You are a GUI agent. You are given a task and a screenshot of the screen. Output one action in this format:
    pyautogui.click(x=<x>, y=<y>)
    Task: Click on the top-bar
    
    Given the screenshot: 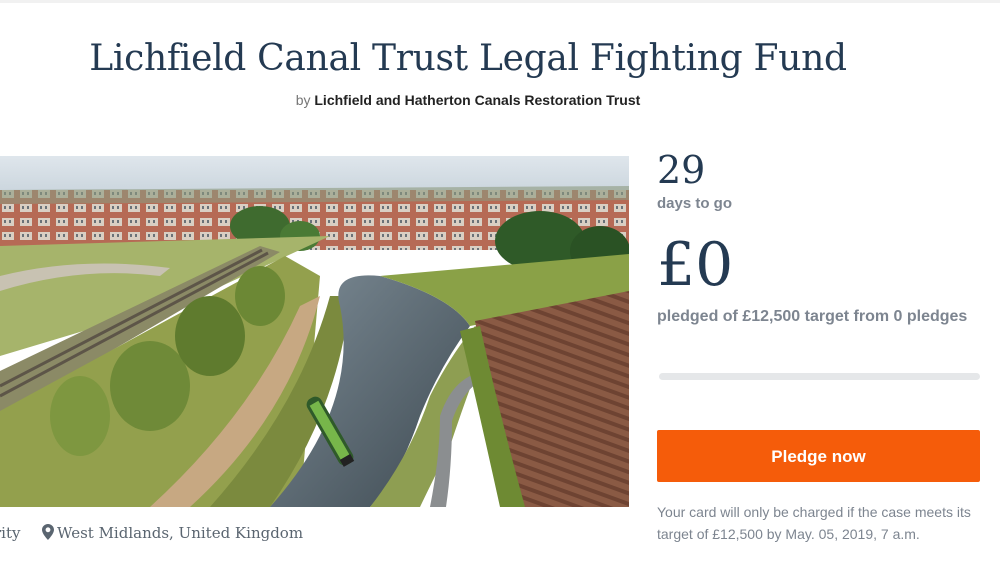 What is the action you would take?
    pyautogui.click(x=500, y=1)
    